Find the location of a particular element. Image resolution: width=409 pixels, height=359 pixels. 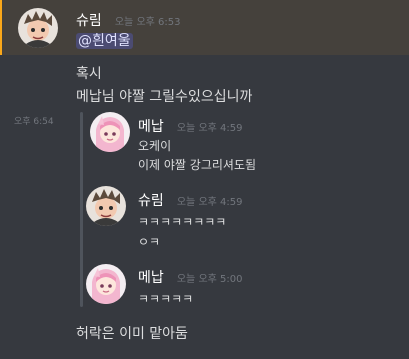

quote-header: 메납 오늘 오후 5:00 is located at coordinates (190, 277).